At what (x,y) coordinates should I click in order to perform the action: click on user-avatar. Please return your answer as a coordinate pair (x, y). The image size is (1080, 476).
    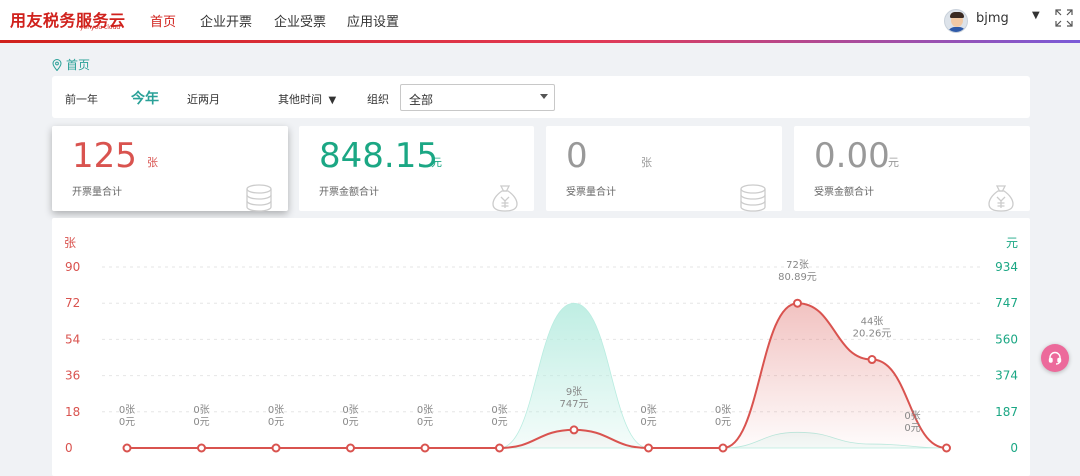
    Looking at the image, I should click on (956, 21).